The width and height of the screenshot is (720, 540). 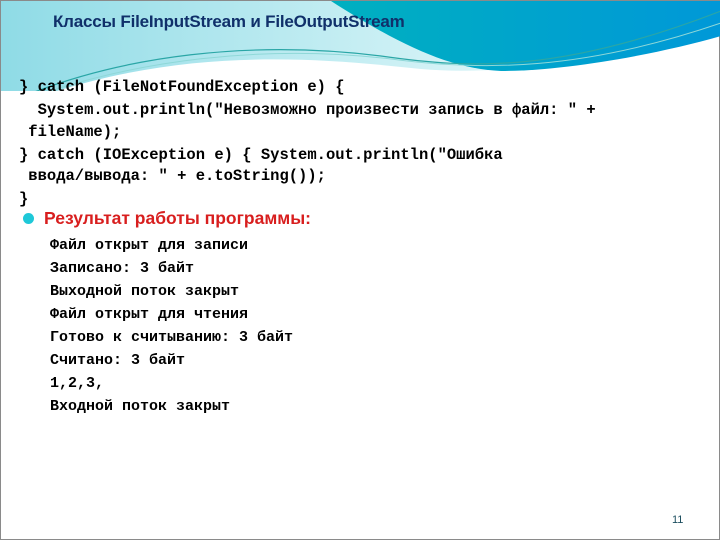 What do you see at coordinates (177, 218) in the screenshot?
I see `result-heading: Результат работы программы:` at bounding box center [177, 218].